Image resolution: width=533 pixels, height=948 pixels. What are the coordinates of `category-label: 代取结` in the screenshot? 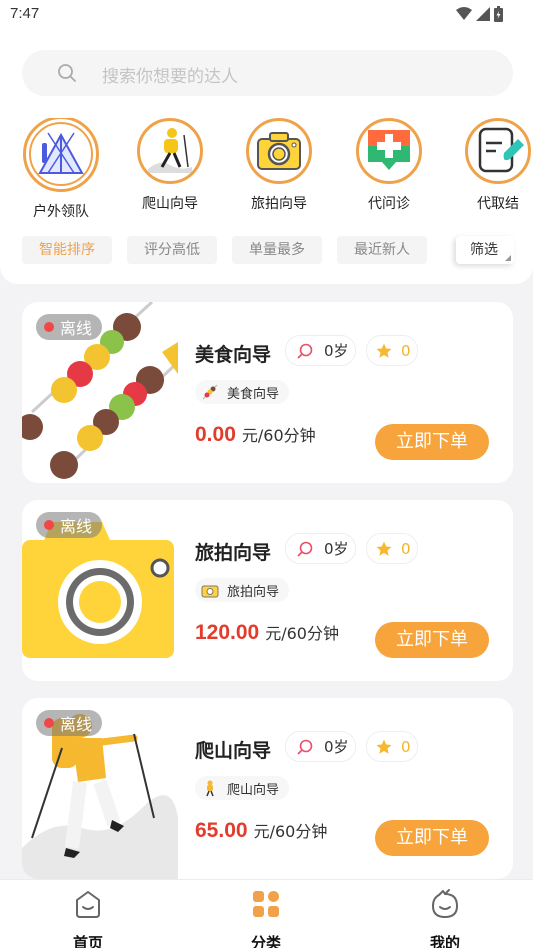 It's located at (498, 204).